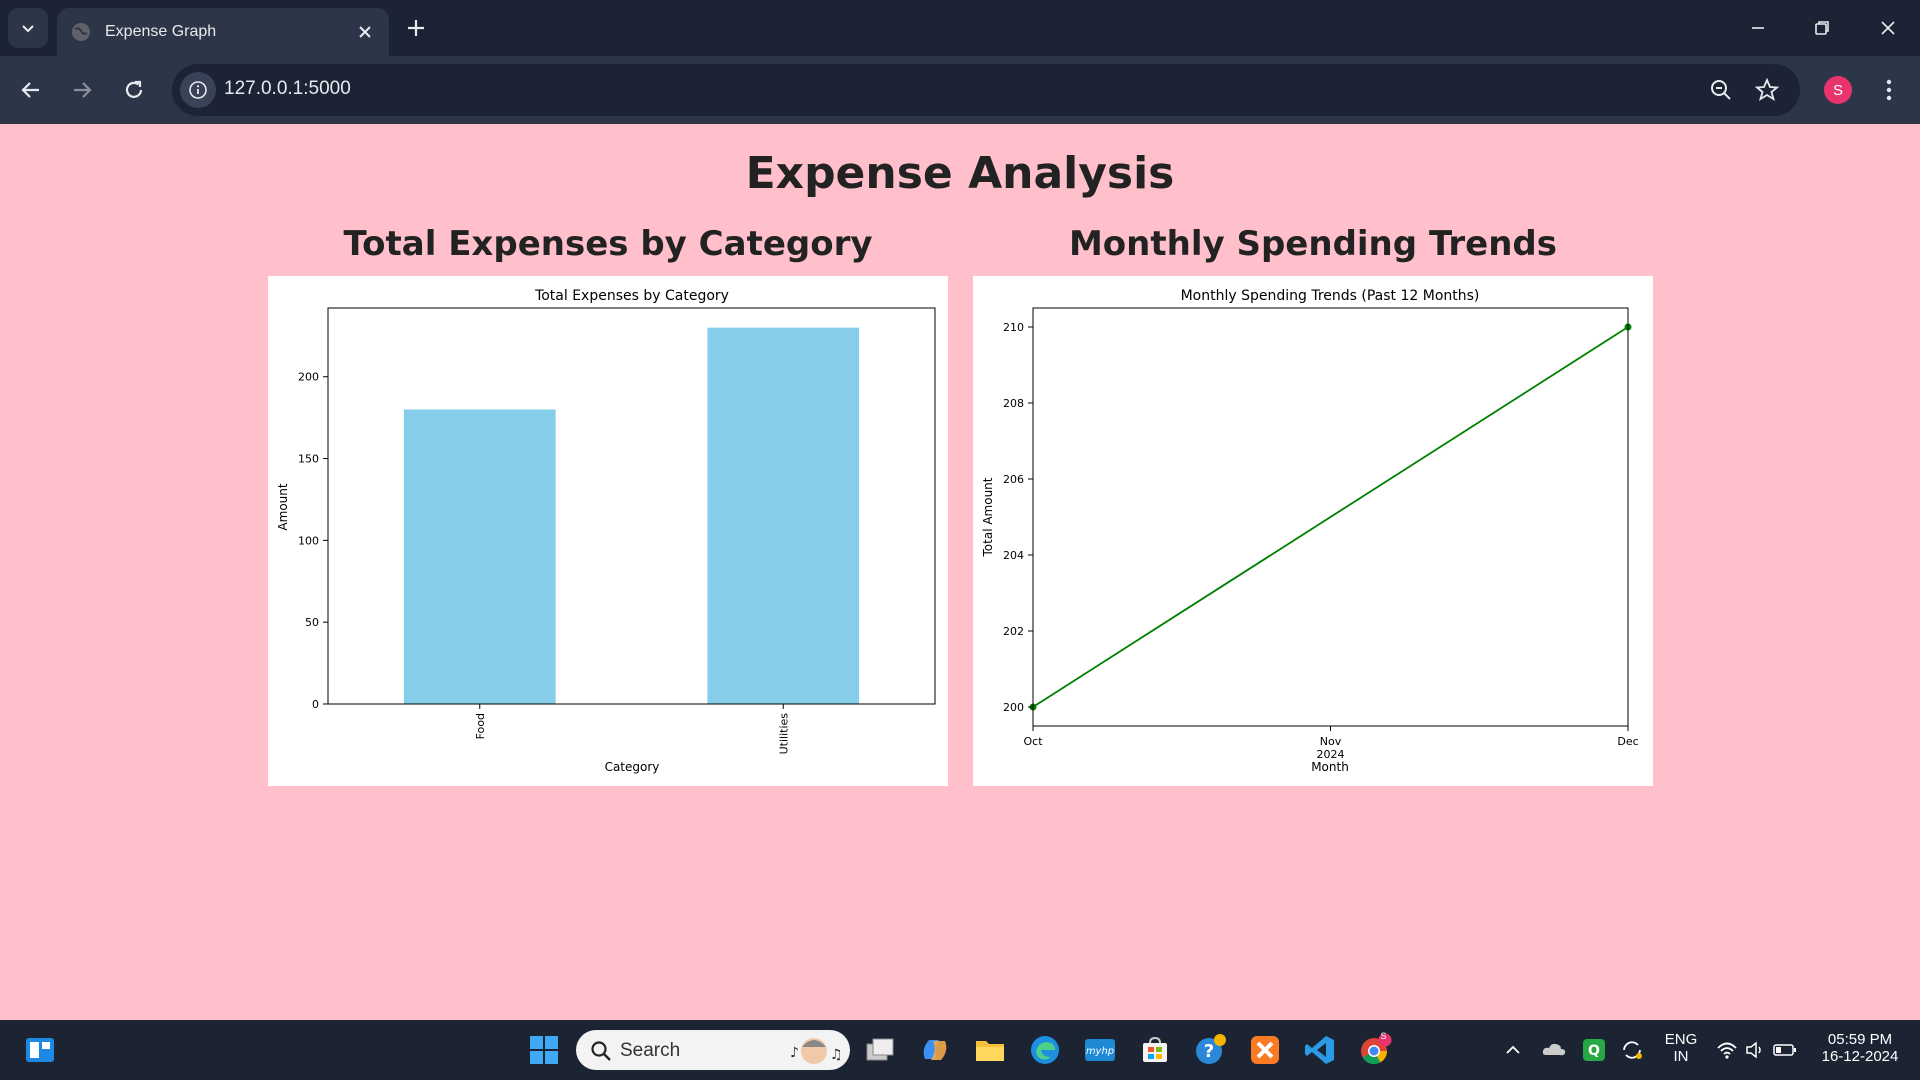 This screenshot has width=1920, height=1080. What do you see at coordinates (1767, 90) in the screenshot?
I see `bookmark-star-icon` at bounding box center [1767, 90].